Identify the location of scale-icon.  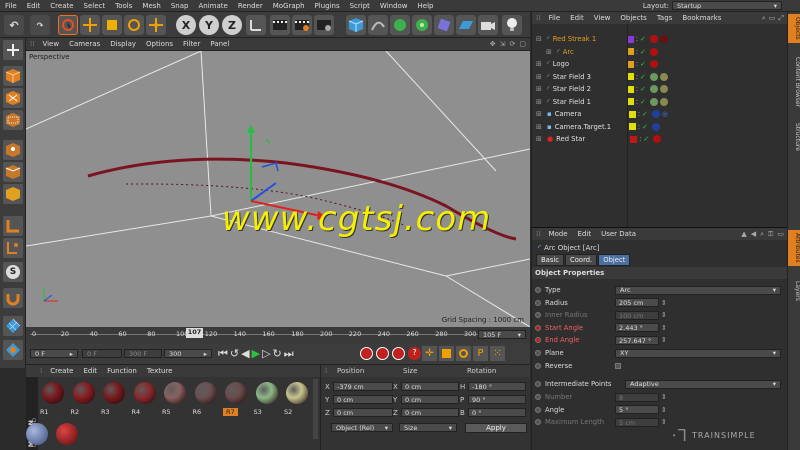
(112, 25).